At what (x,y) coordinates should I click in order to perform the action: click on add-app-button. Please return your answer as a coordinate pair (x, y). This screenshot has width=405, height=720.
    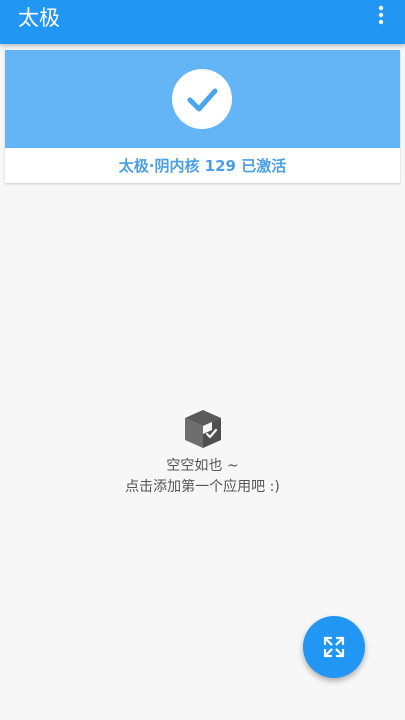
    Looking at the image, I should click on (334, 647).